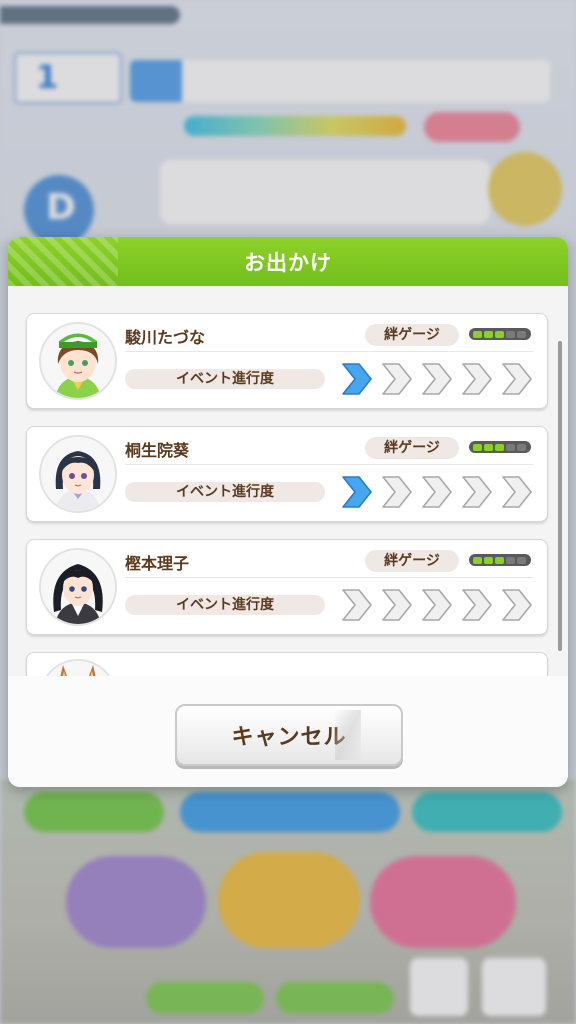 This screenshot has height=1024, width=576. I want to click on character-card-partial, so click(287, 664).